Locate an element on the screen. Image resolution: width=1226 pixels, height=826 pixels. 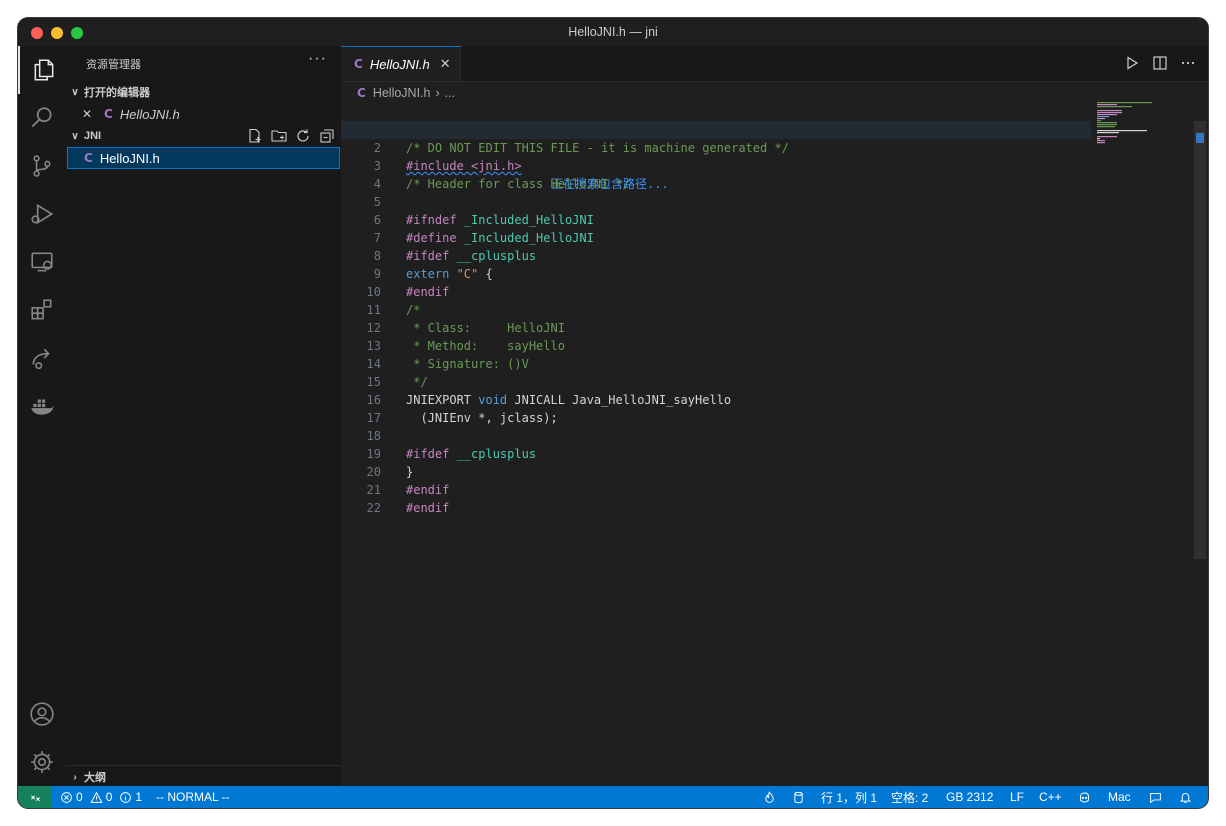
line-number: 22 is located at coordinates (373, 508).